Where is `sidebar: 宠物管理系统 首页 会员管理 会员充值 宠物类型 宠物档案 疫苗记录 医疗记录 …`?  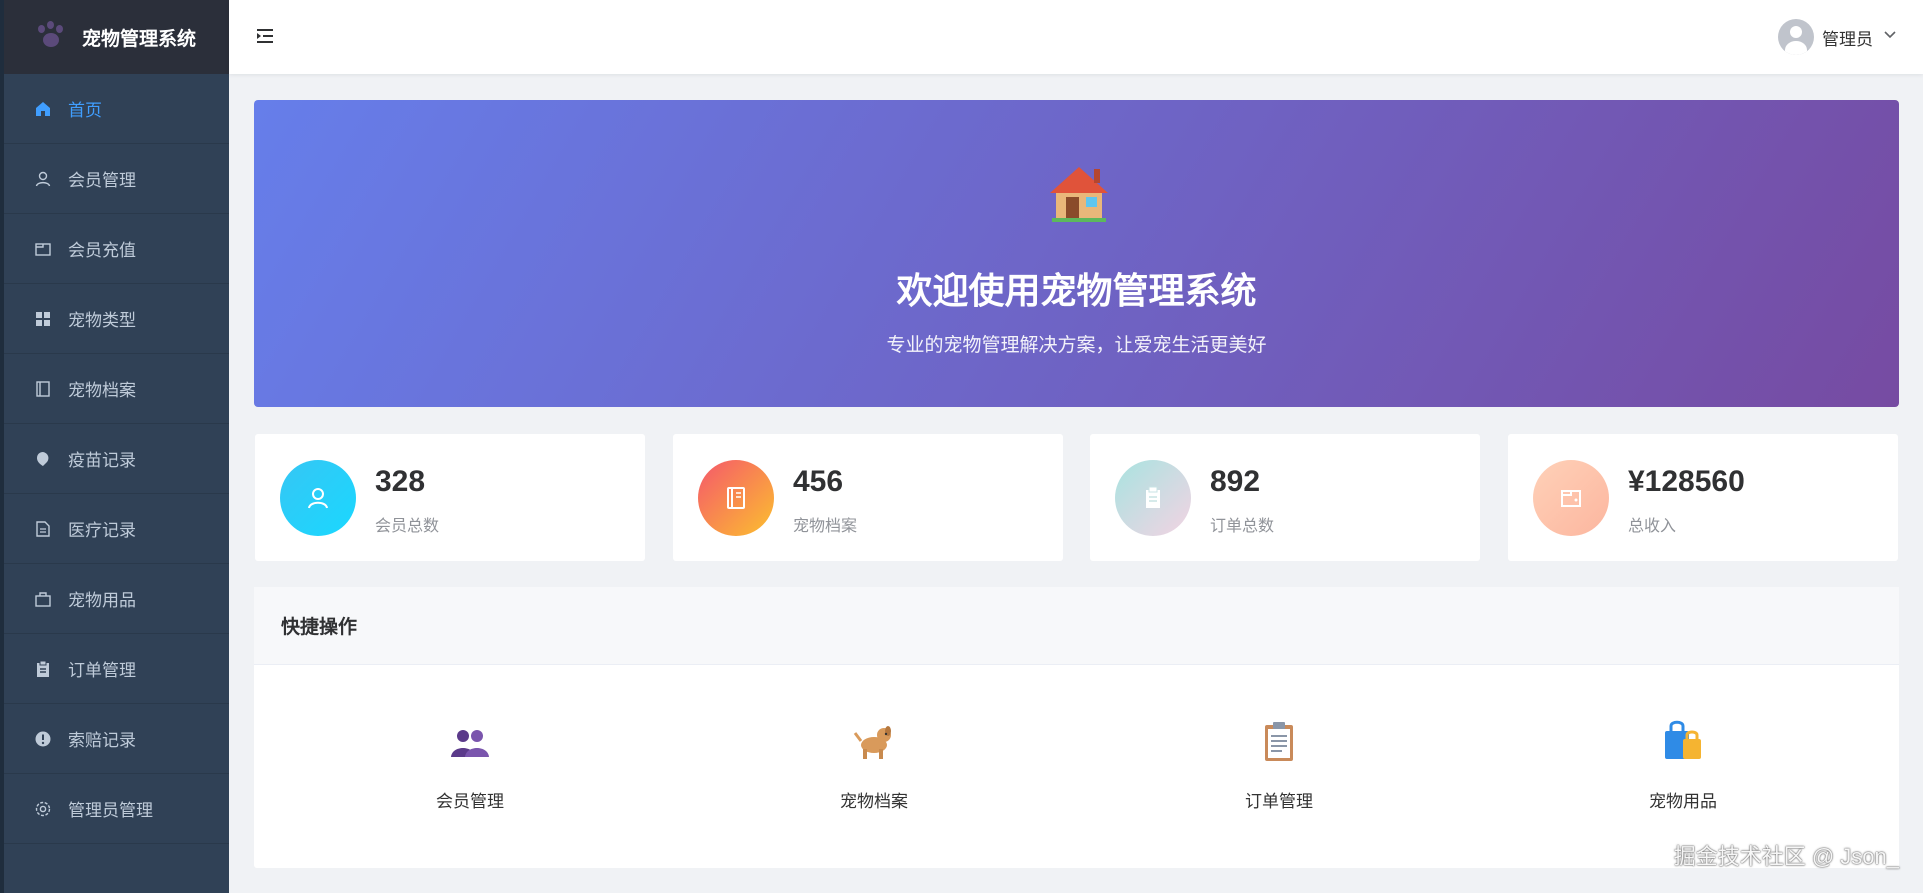 sidebar: 宠物管理系统 首页 会员管理 会员充值 宠物类型 宠物档案 疫苗记录 医疗记录 … is located at coordinates (114, 446).